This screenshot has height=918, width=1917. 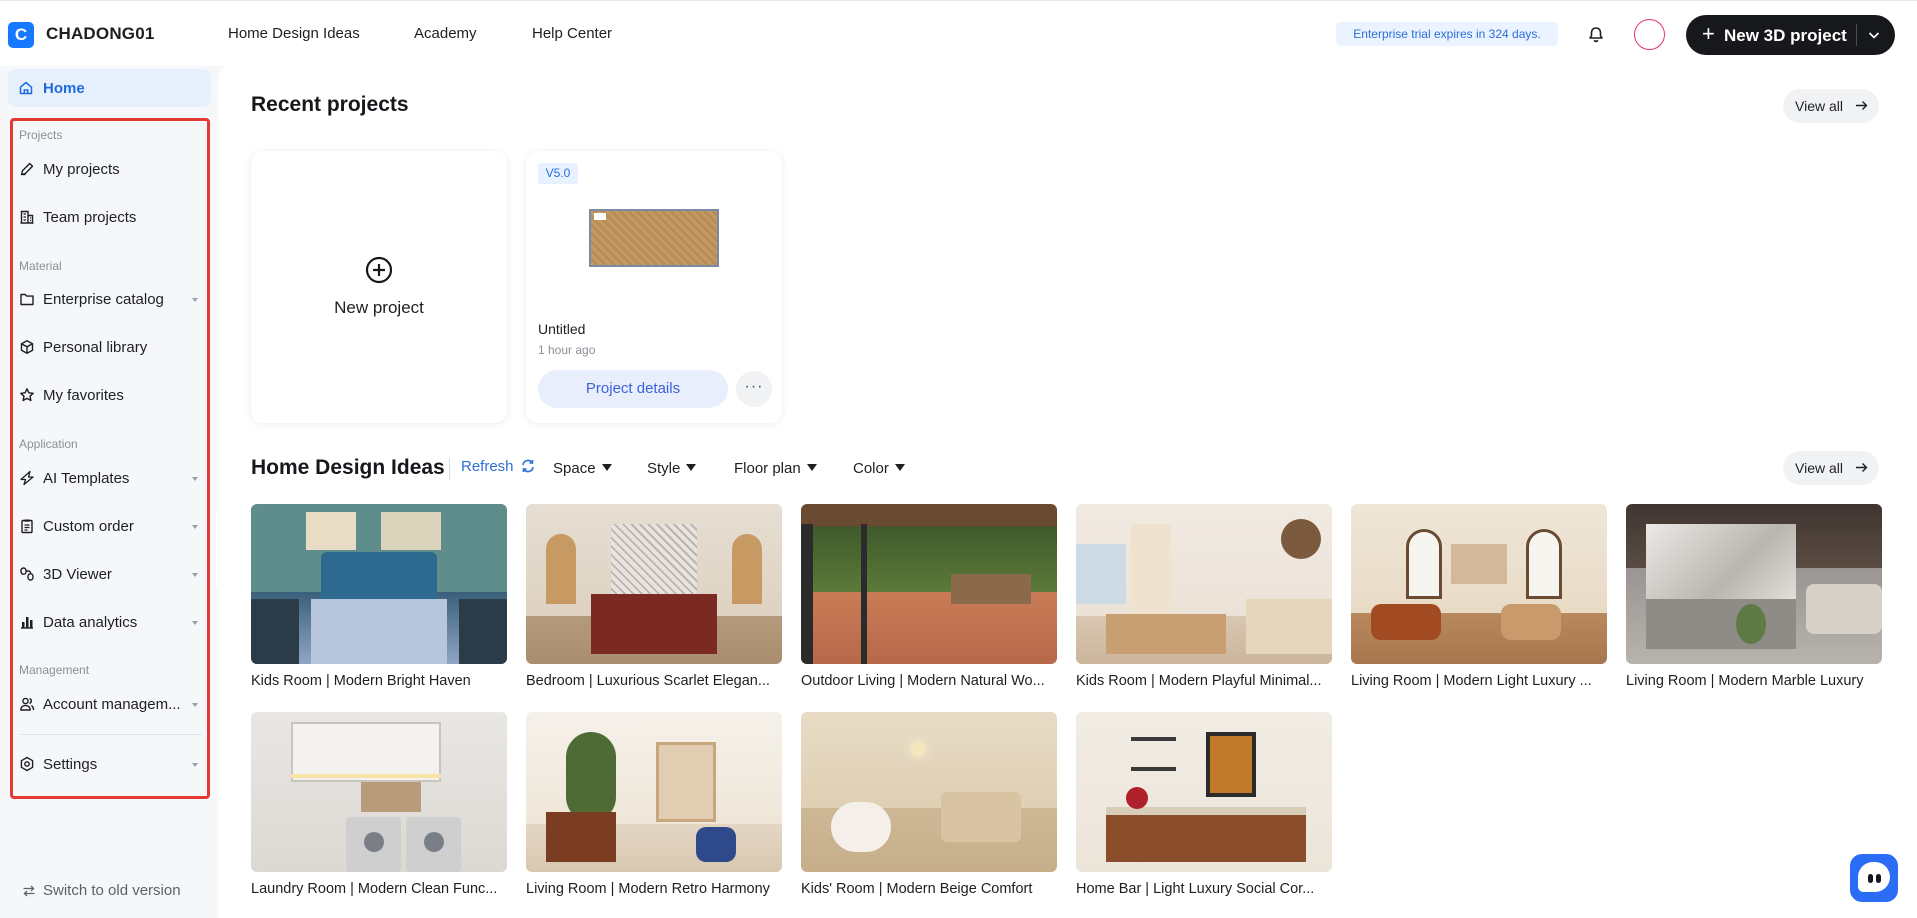 I want to click on lightning-icon, so click(x=27, y=478).